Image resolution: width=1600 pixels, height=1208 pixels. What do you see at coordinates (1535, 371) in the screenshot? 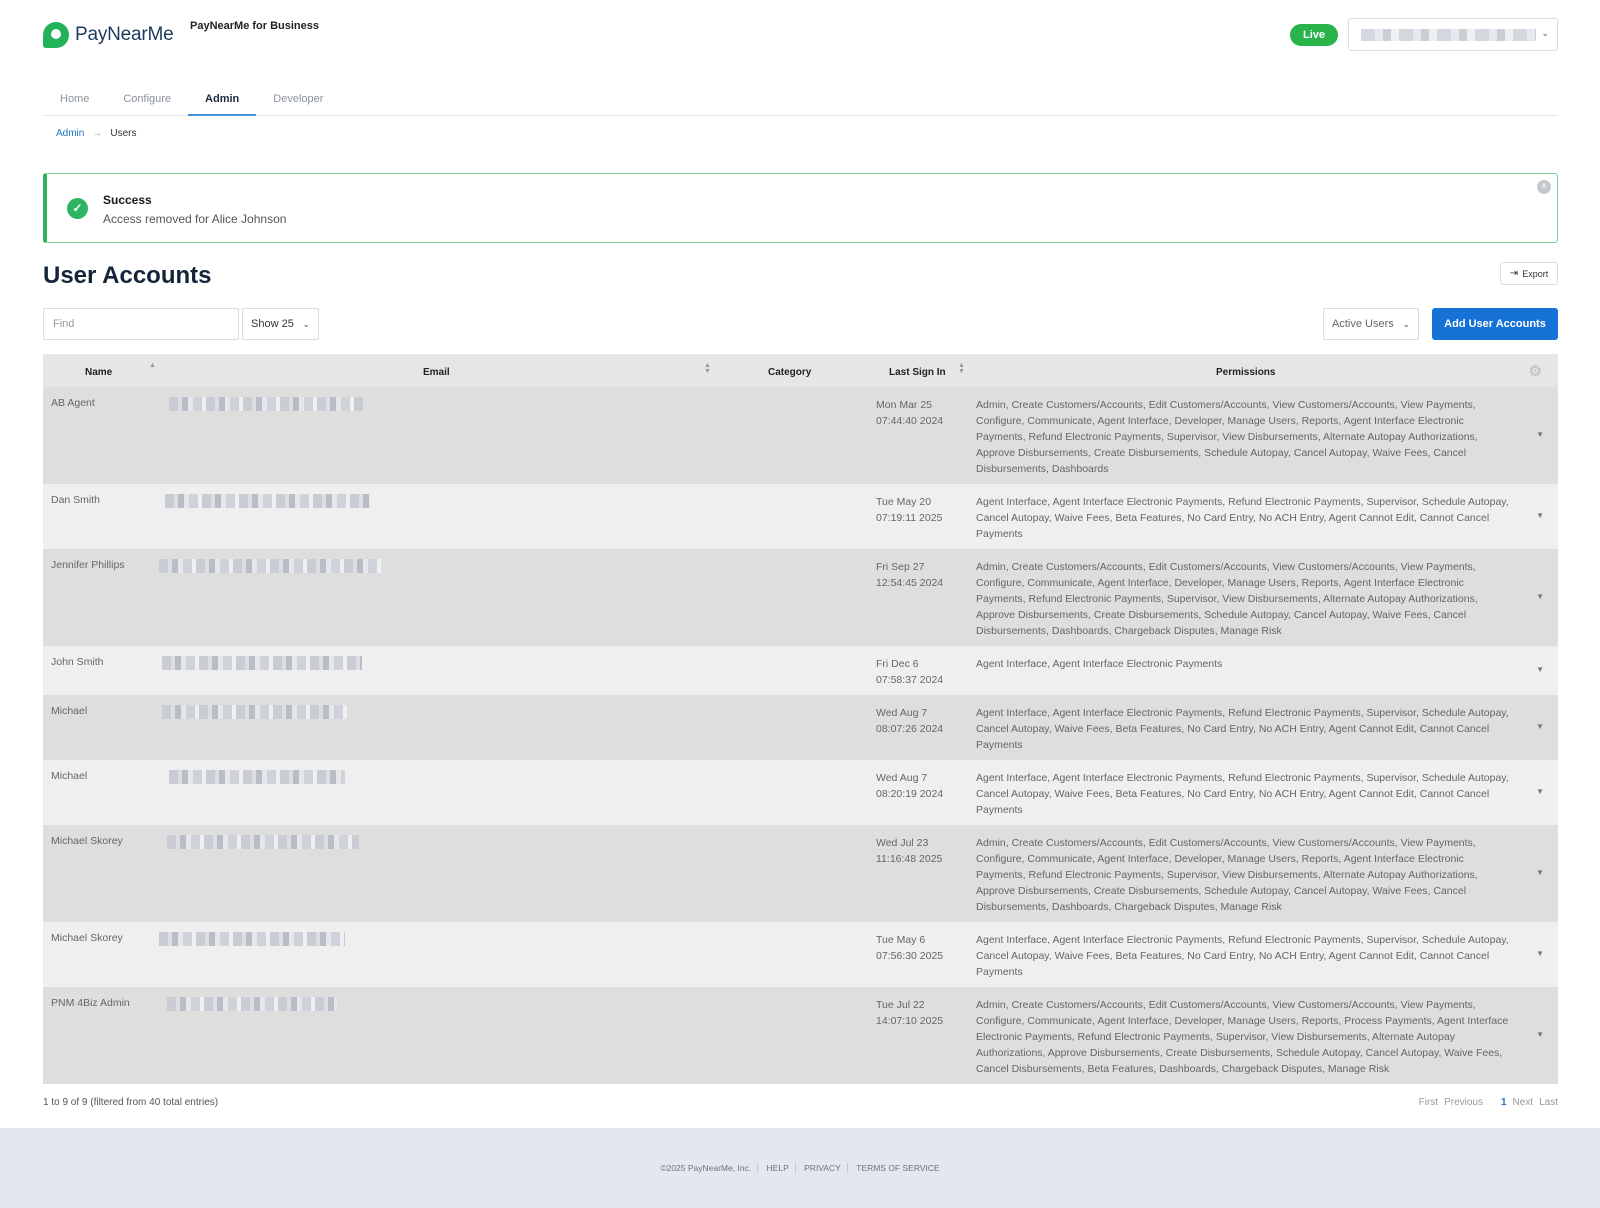
I see `gear-icon: ⚙` at bounding box center [1535, 371].